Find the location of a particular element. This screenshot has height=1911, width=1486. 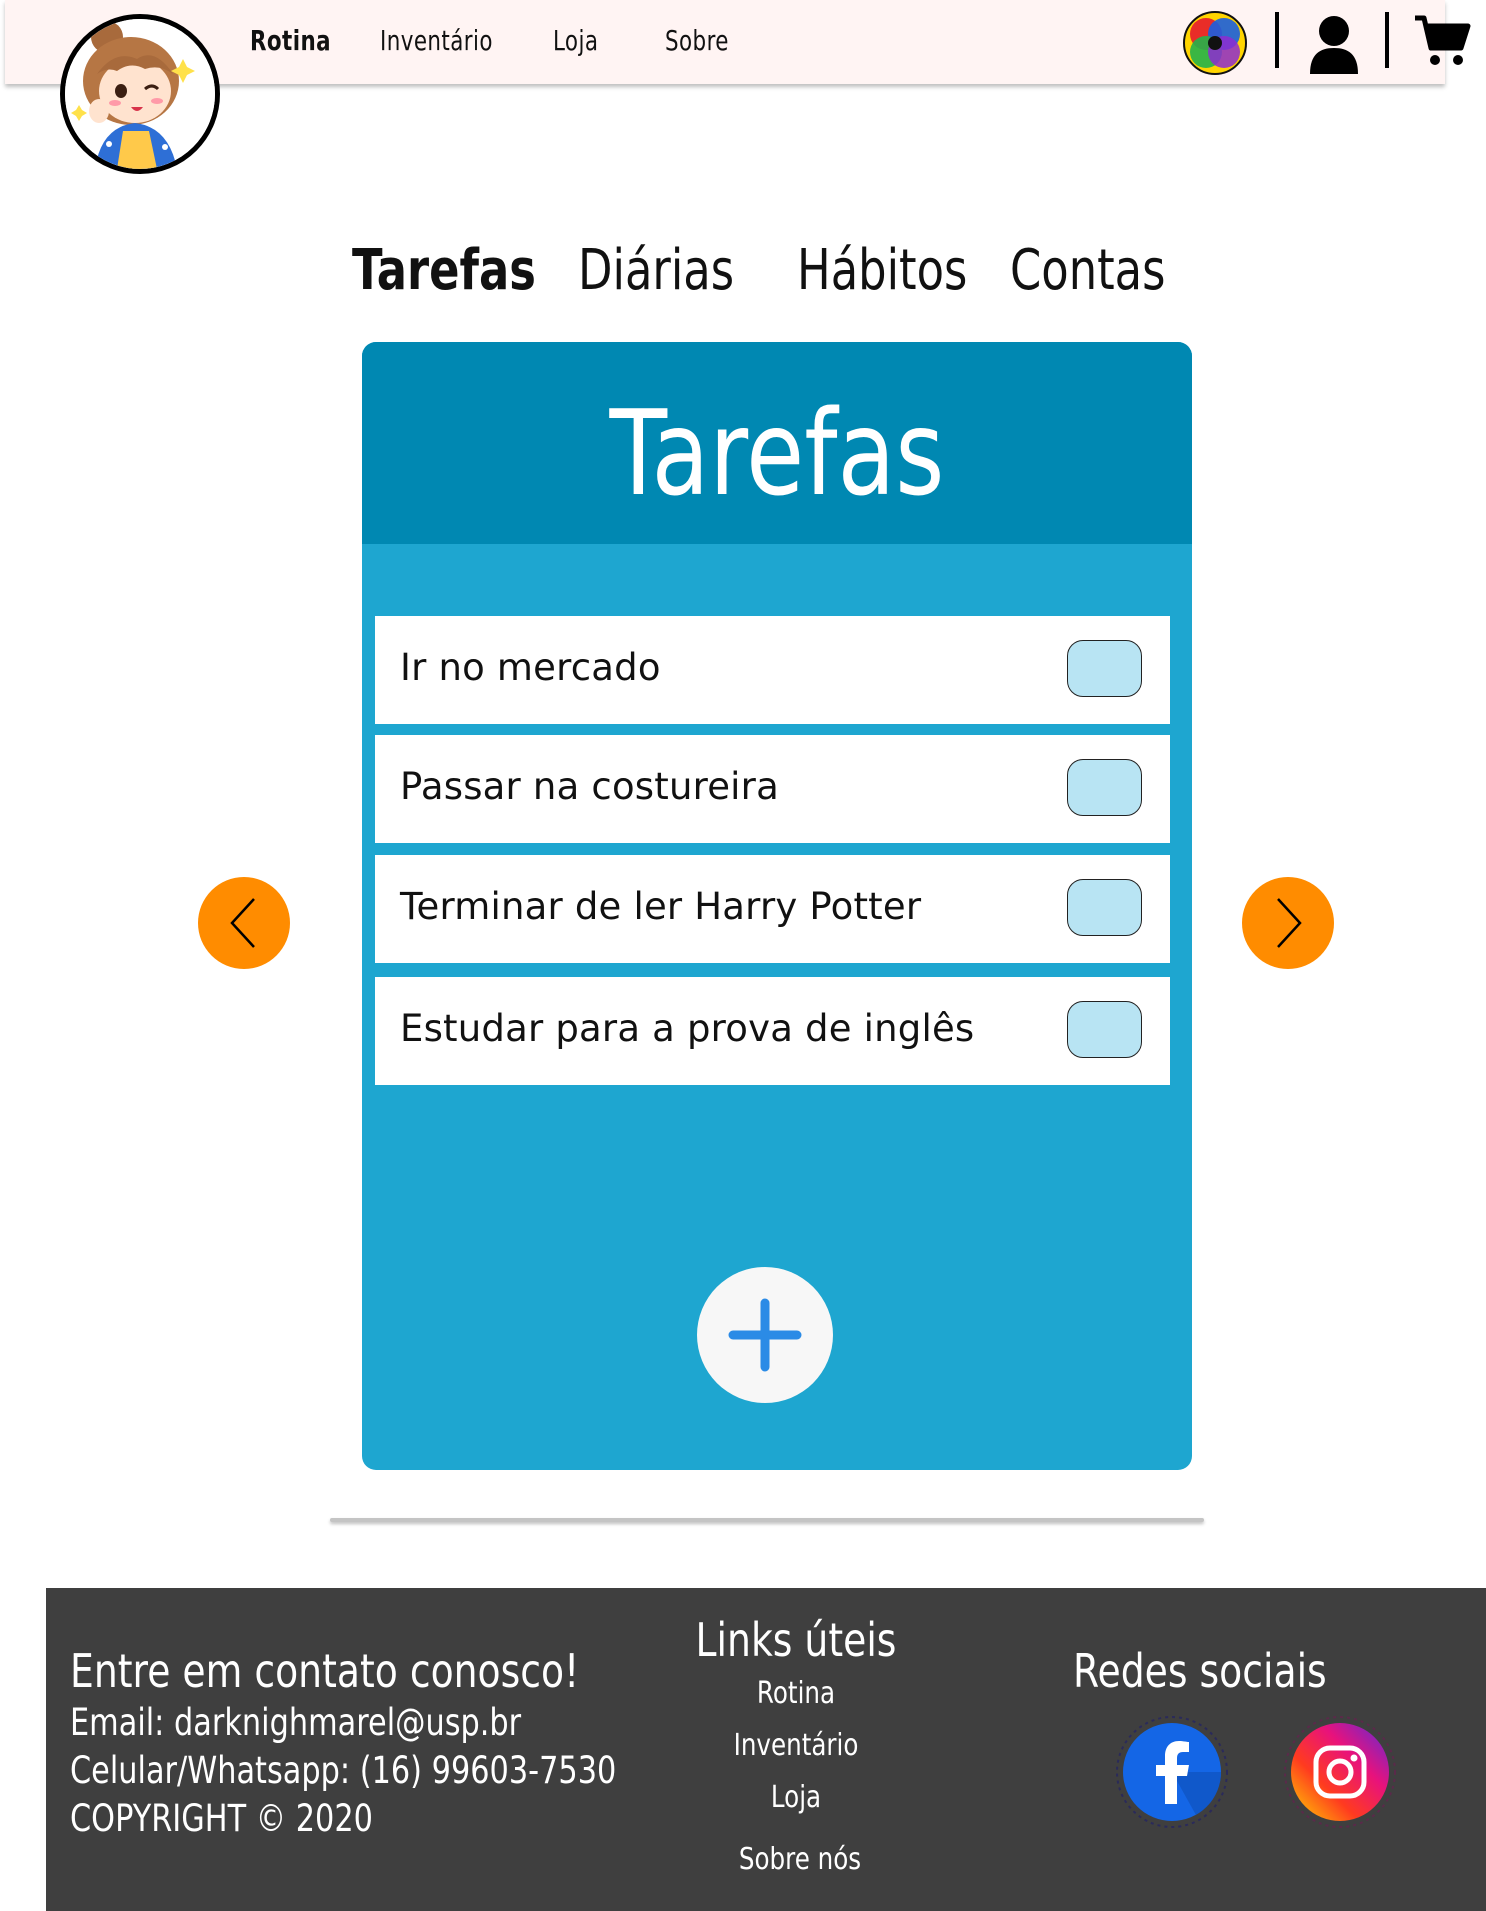

task-label: Terminar de ler Harry Potter is located at coordinates (661, 906).